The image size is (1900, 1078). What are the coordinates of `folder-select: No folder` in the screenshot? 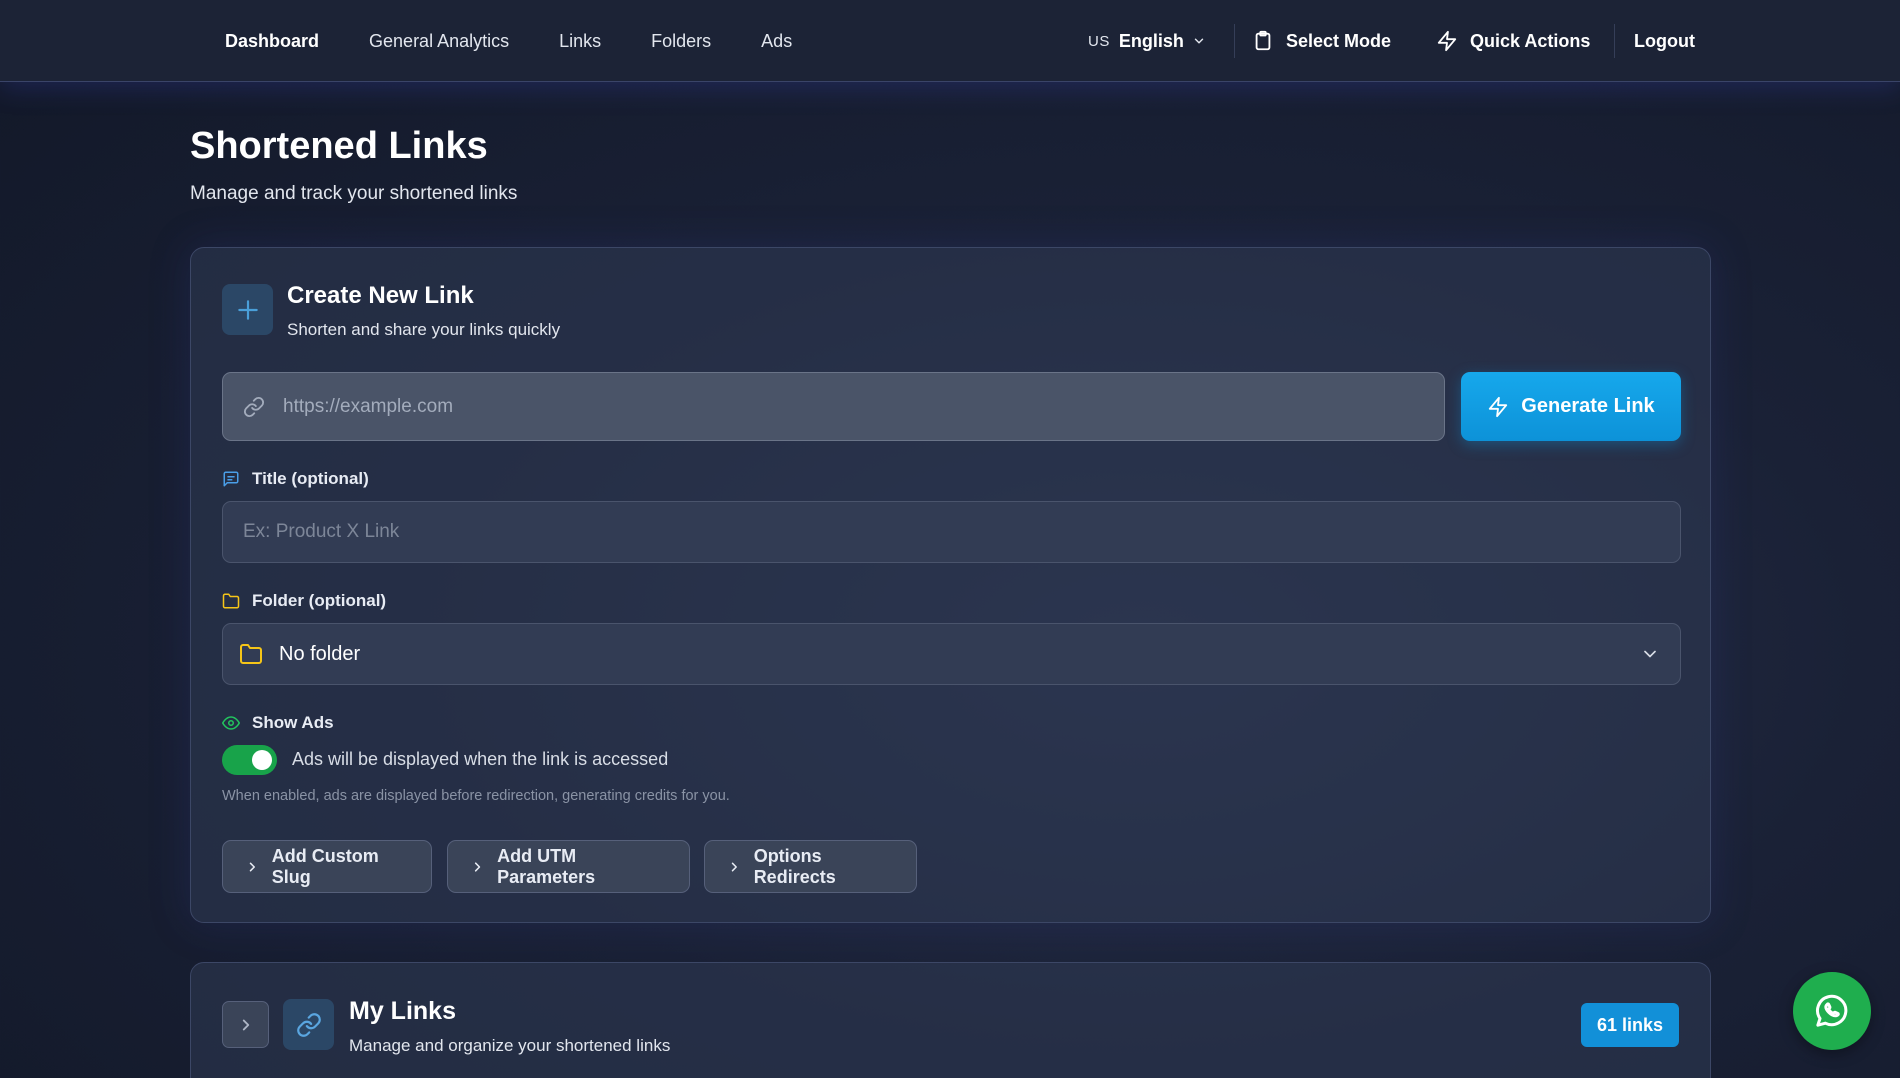 It's located at (951, 654).